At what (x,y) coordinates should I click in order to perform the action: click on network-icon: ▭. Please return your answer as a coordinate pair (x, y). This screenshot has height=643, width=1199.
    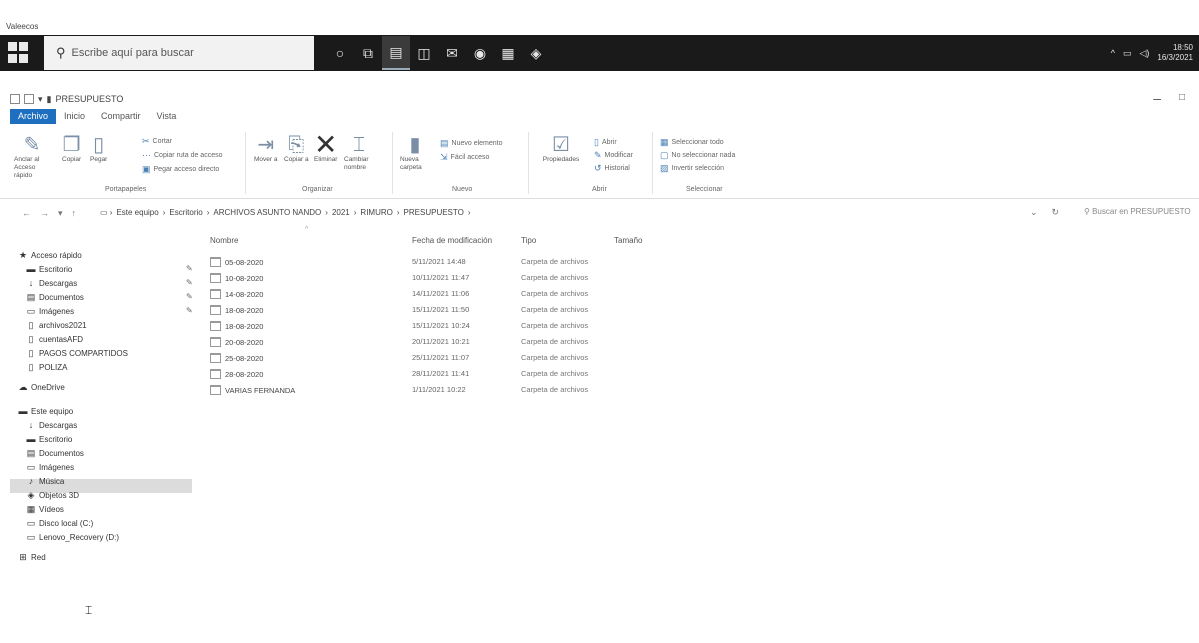
    Looking at the image, I should click on (1127, 53).